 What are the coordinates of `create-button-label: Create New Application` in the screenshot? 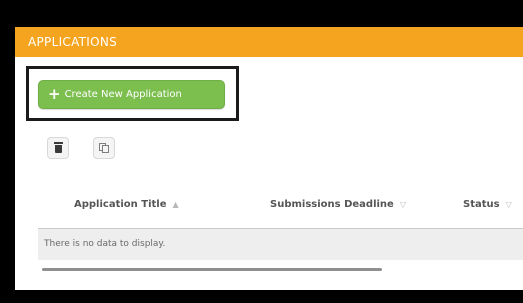 It's located at (123, 94).